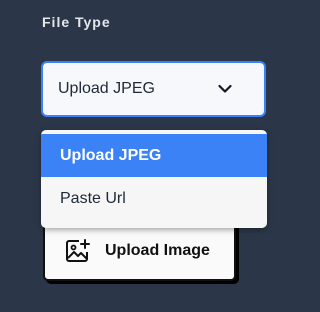 The height and width of the screenshot is (312, 320). Describe the element at coordinates (78, 250) in the screenshot. I see `image-add-icon` at that location.